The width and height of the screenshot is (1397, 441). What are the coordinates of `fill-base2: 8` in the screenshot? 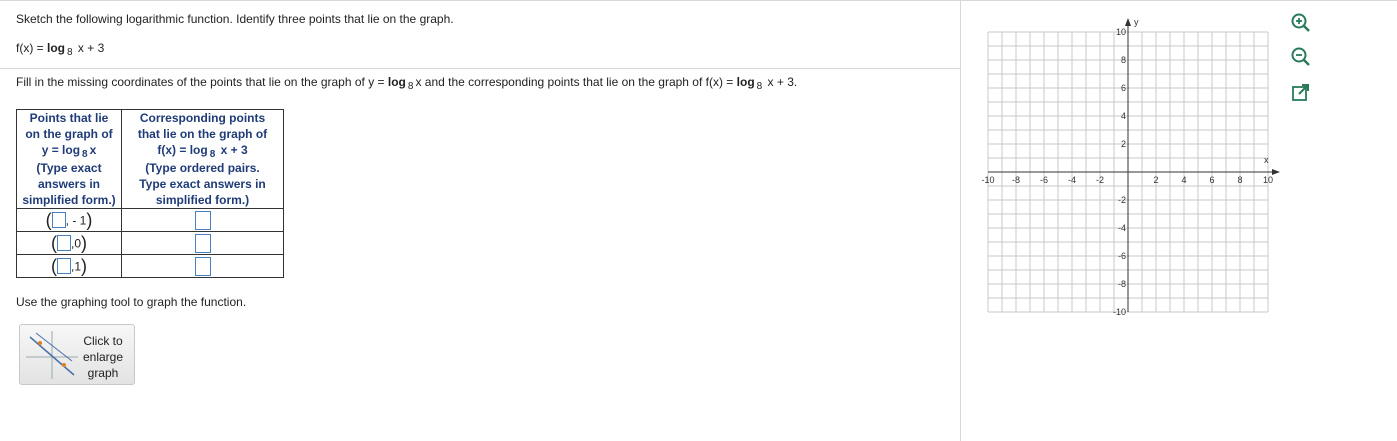 It's located at (759, 86).